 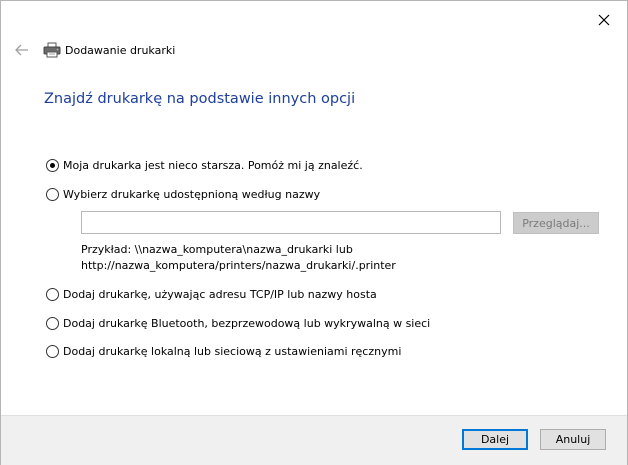 I want to click on back-button, so click(x=22, y=50).